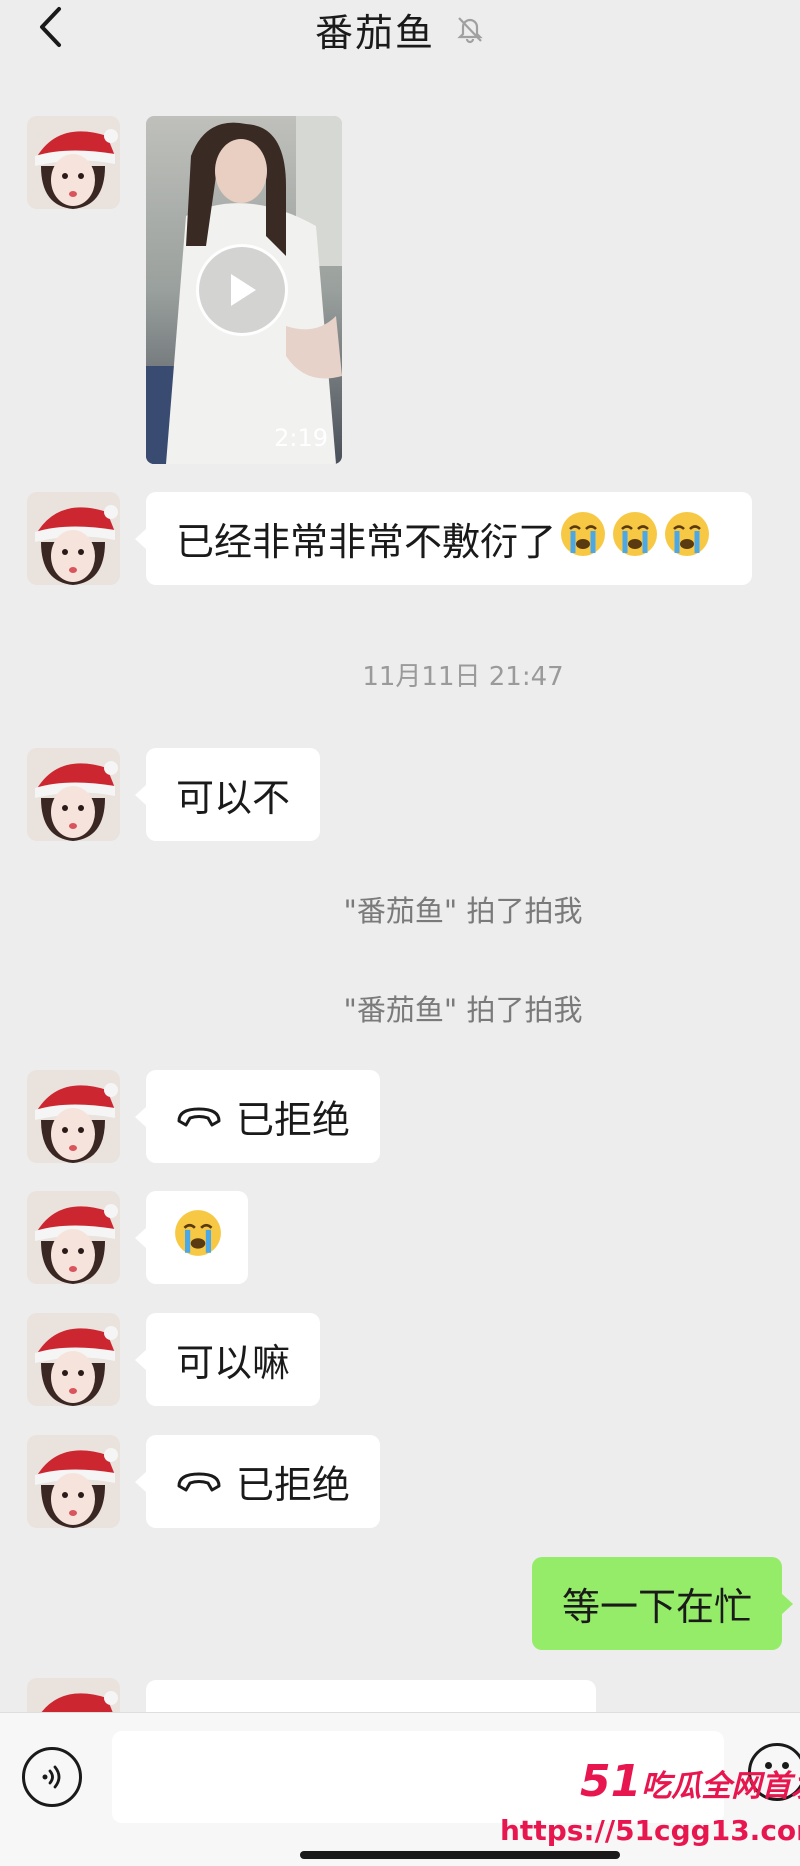 The width and height of the screenshot is (800, 1866). I want to click on chat-title: 番茄鱼, so click(374, 32).